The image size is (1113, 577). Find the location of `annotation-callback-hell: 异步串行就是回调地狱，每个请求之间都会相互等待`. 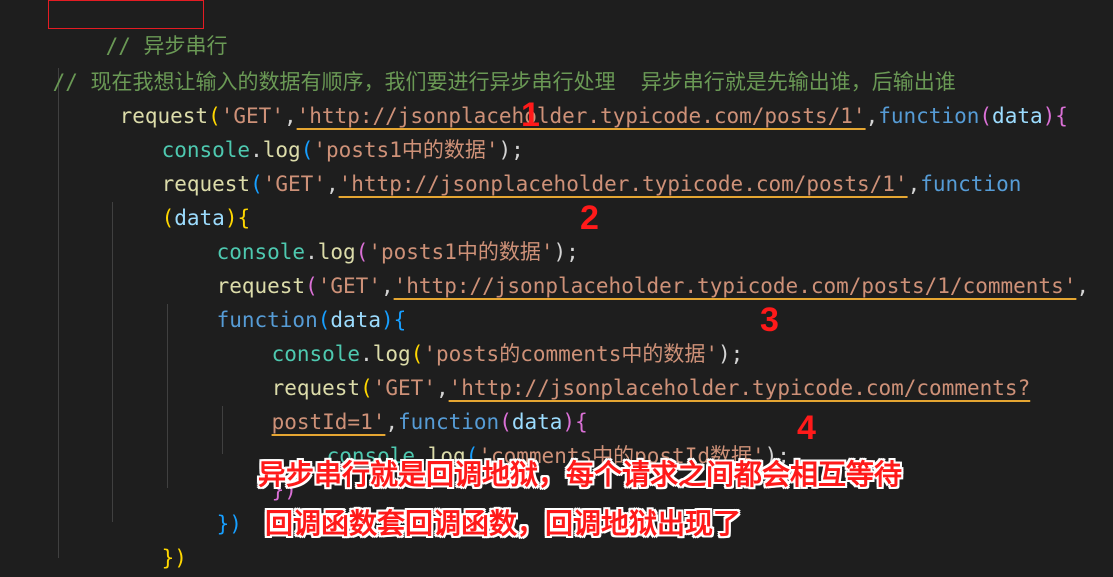

annotation-callback-hell: 异步串行就是回调地狱，每个请求之间都会相互等待 is located at coordinates (580, 474).